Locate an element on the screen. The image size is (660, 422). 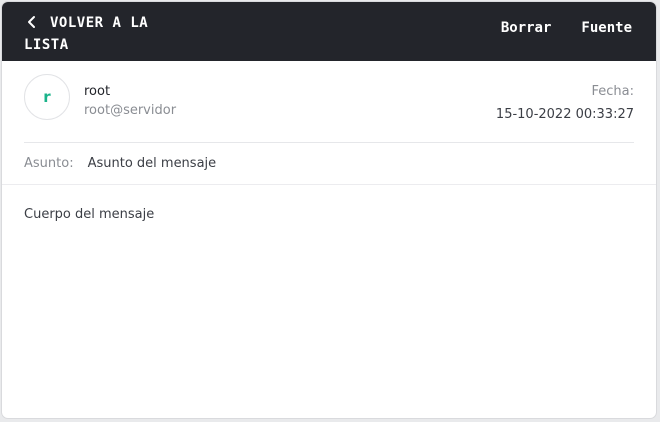
subject-row: Asunto: Asunto del mensaje is located at coordinates (340, 163).